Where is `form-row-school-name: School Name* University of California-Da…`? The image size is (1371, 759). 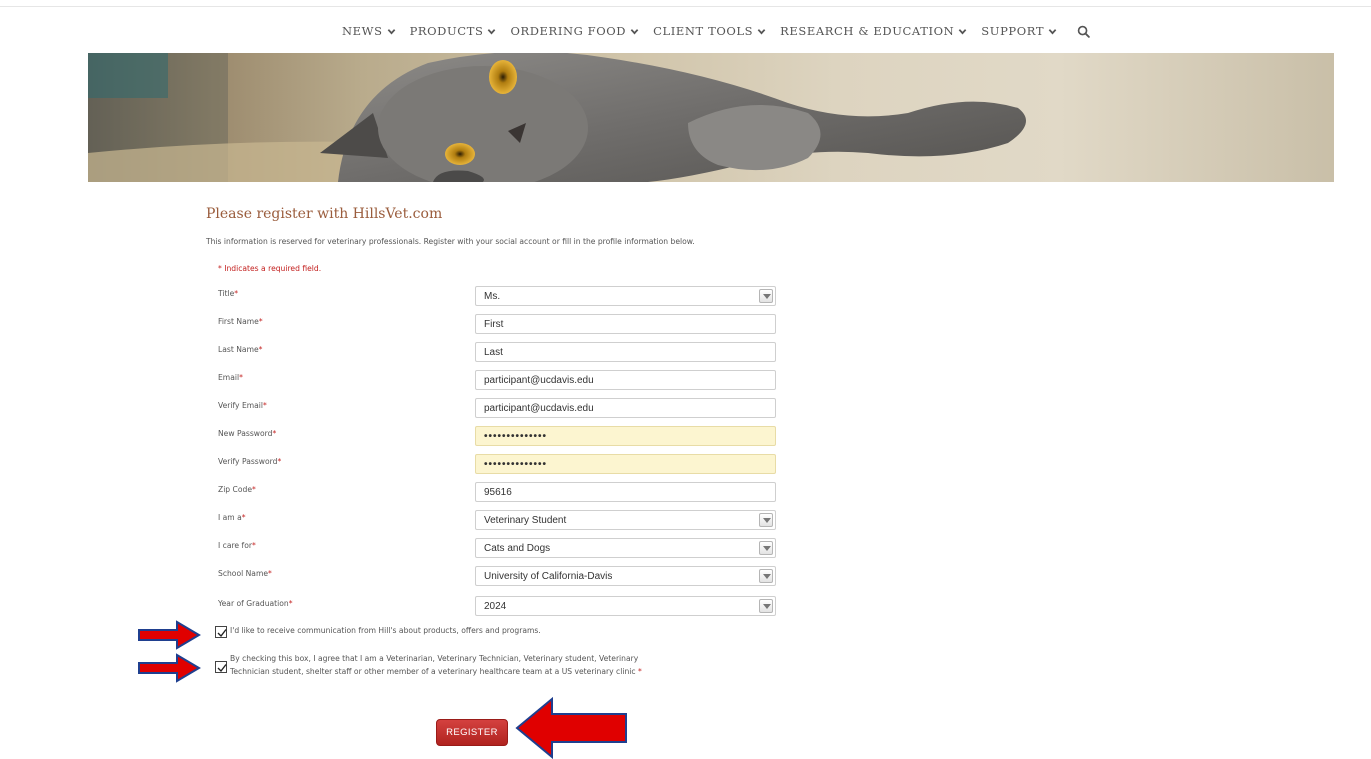
form-row-school-name: School Name* University of California-Da… is located at coordinates (498, 577).